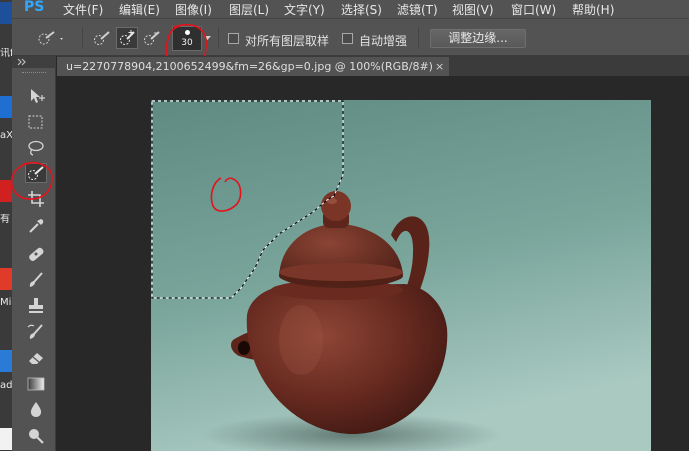 This screenshot has width=689, height=451. I want to click on add-to-selection-icon, so click(127, 37).